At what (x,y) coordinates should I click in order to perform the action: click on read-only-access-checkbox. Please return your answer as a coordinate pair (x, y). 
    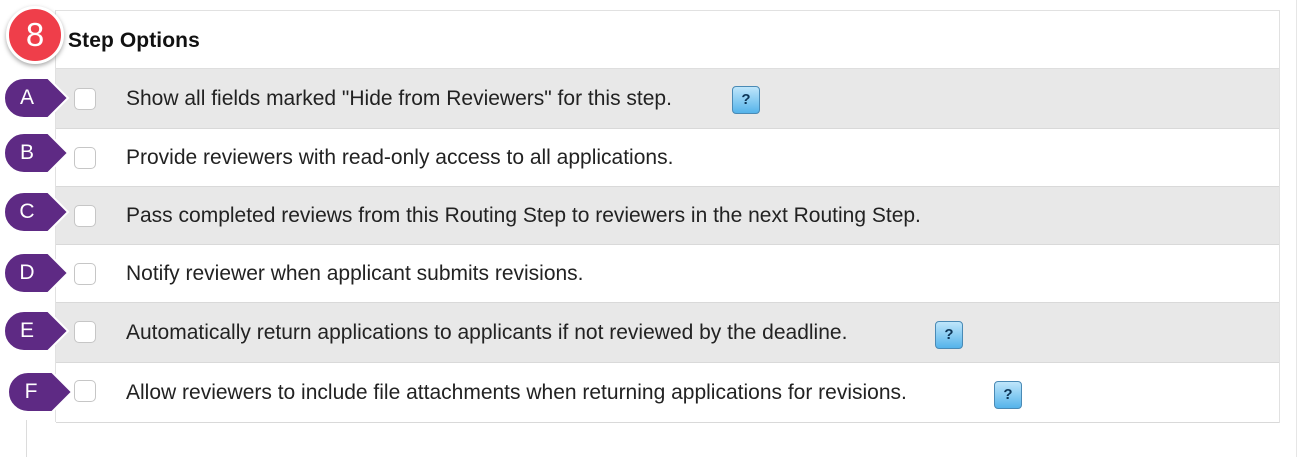
    Looking at the image, I should click on (85, 158).